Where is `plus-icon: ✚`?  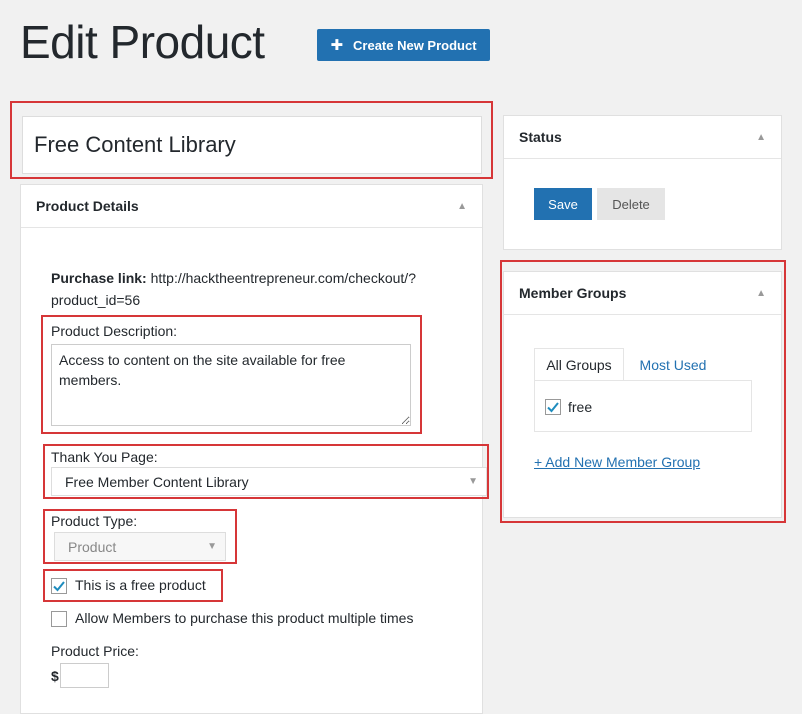
plus-icon: ✚ is located at coordinates (337, 45).